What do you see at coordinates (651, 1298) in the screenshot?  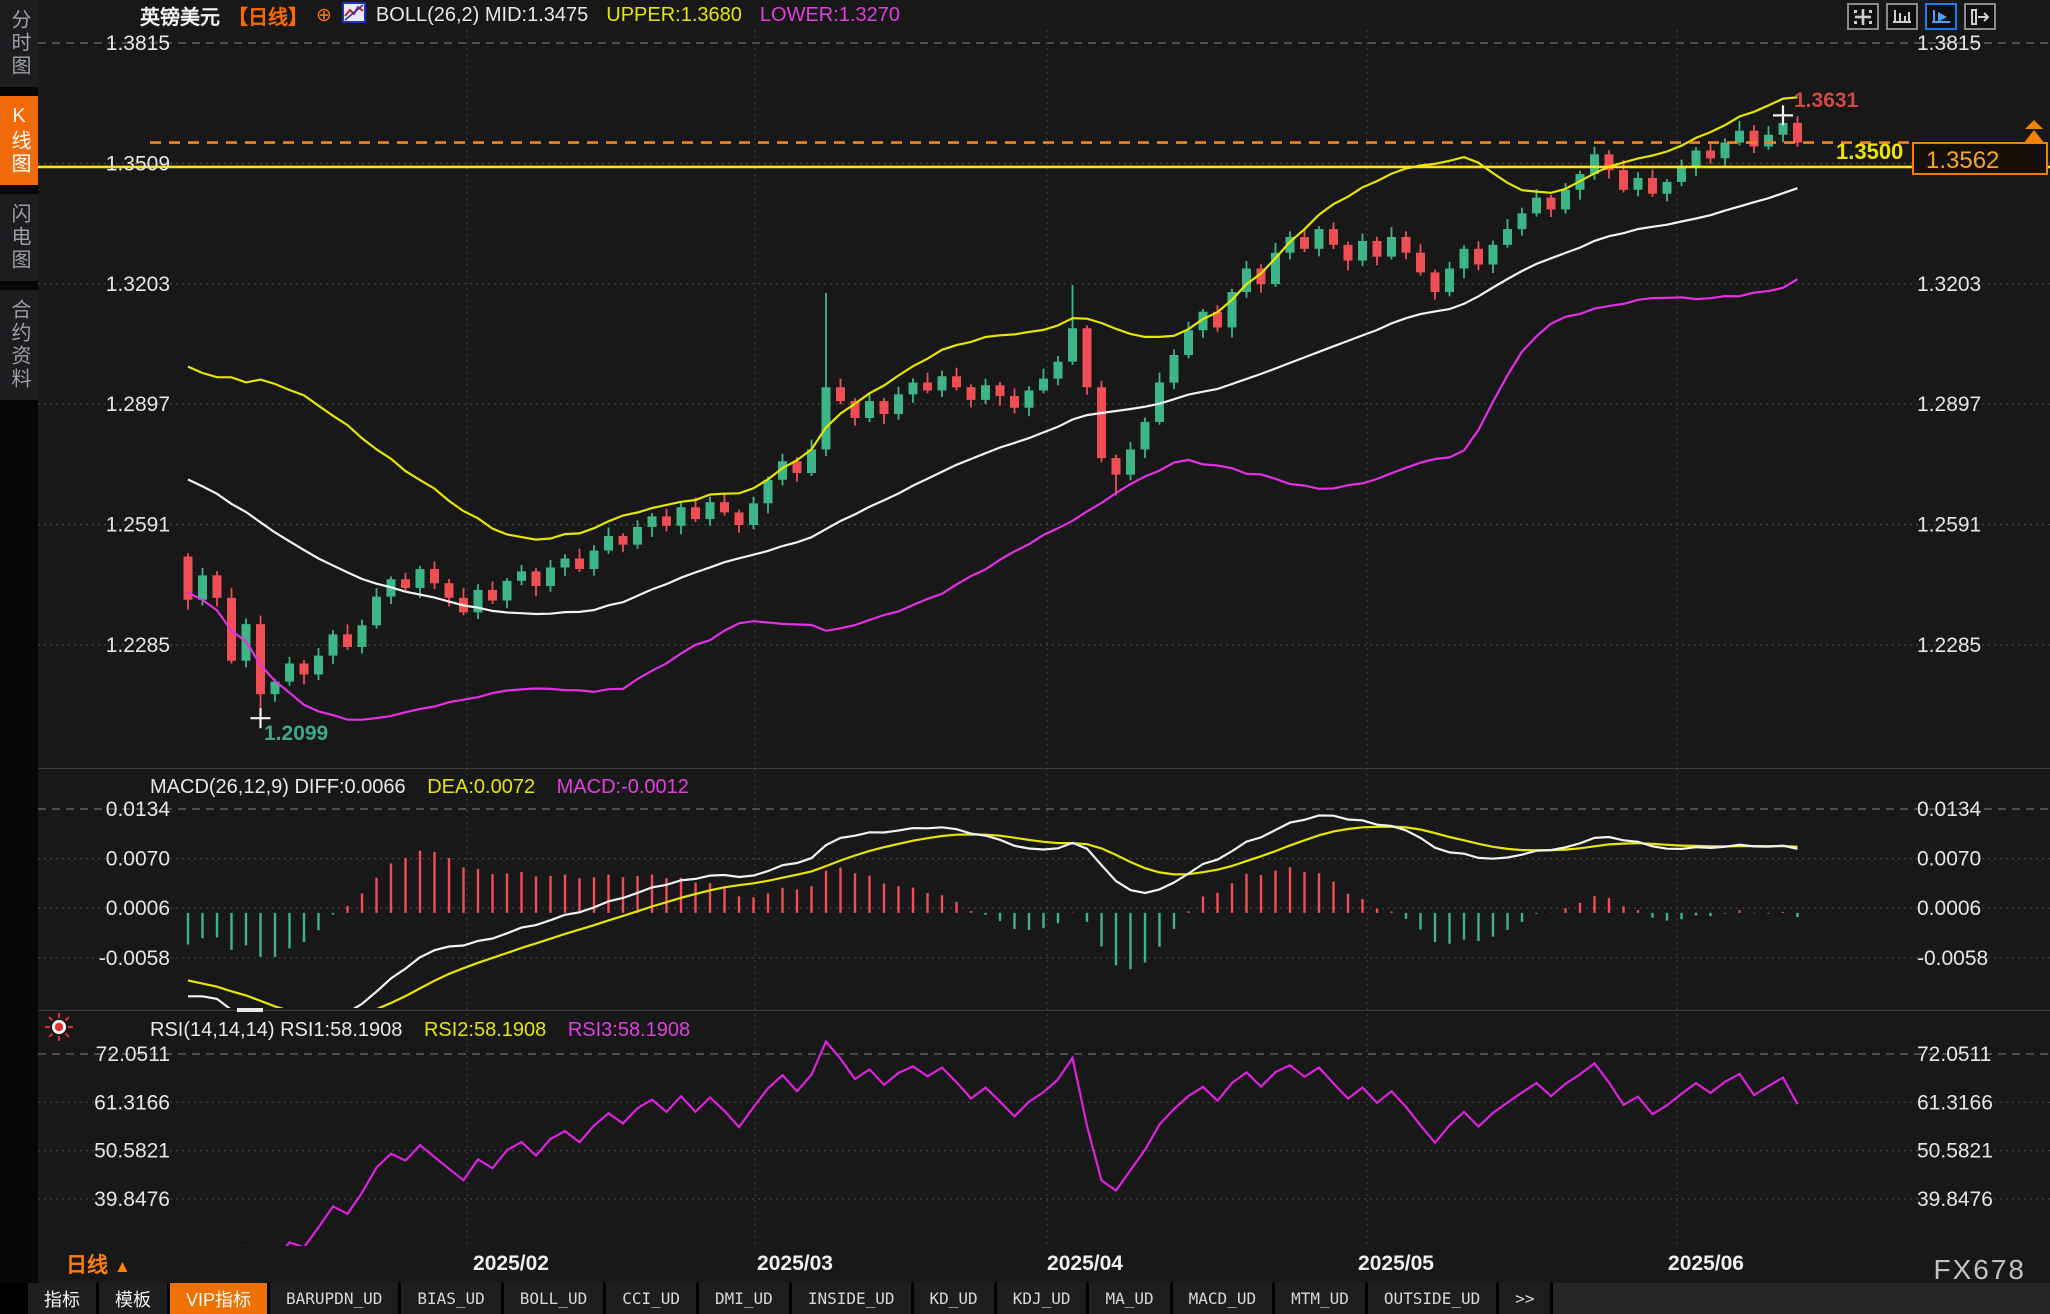 I see `tab-cci_ud: CCI_UD` at bounding box center [651, 1298].